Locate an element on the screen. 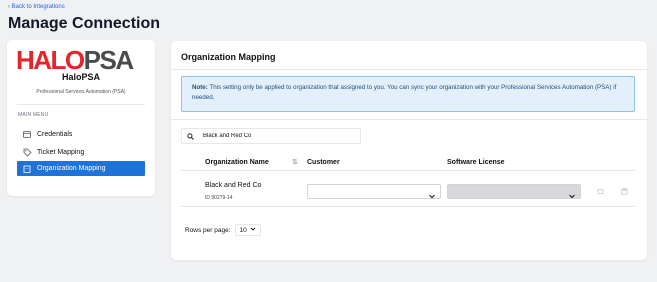 The width and height of the screenshot is (657, 282). rows-per-page-select: 10 is located at coordinates (247, 230).